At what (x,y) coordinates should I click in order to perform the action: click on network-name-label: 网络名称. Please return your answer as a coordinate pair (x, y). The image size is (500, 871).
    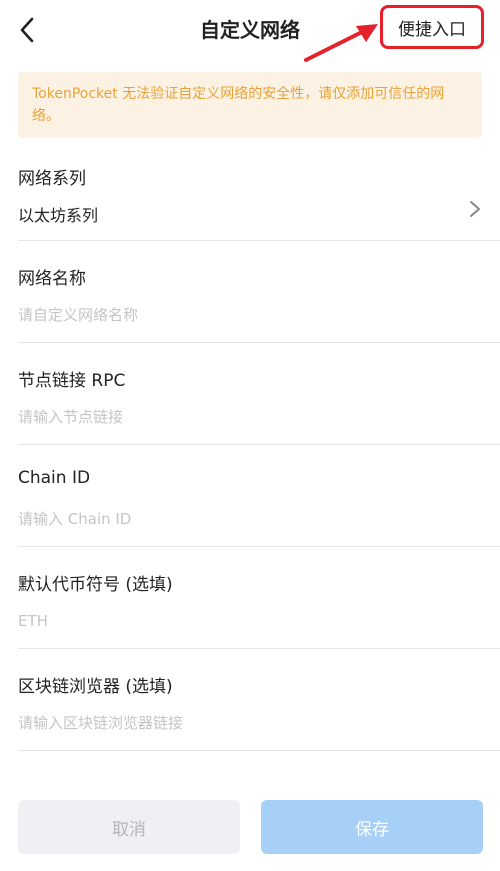
    Looking at the image, I should click on (52, 279).